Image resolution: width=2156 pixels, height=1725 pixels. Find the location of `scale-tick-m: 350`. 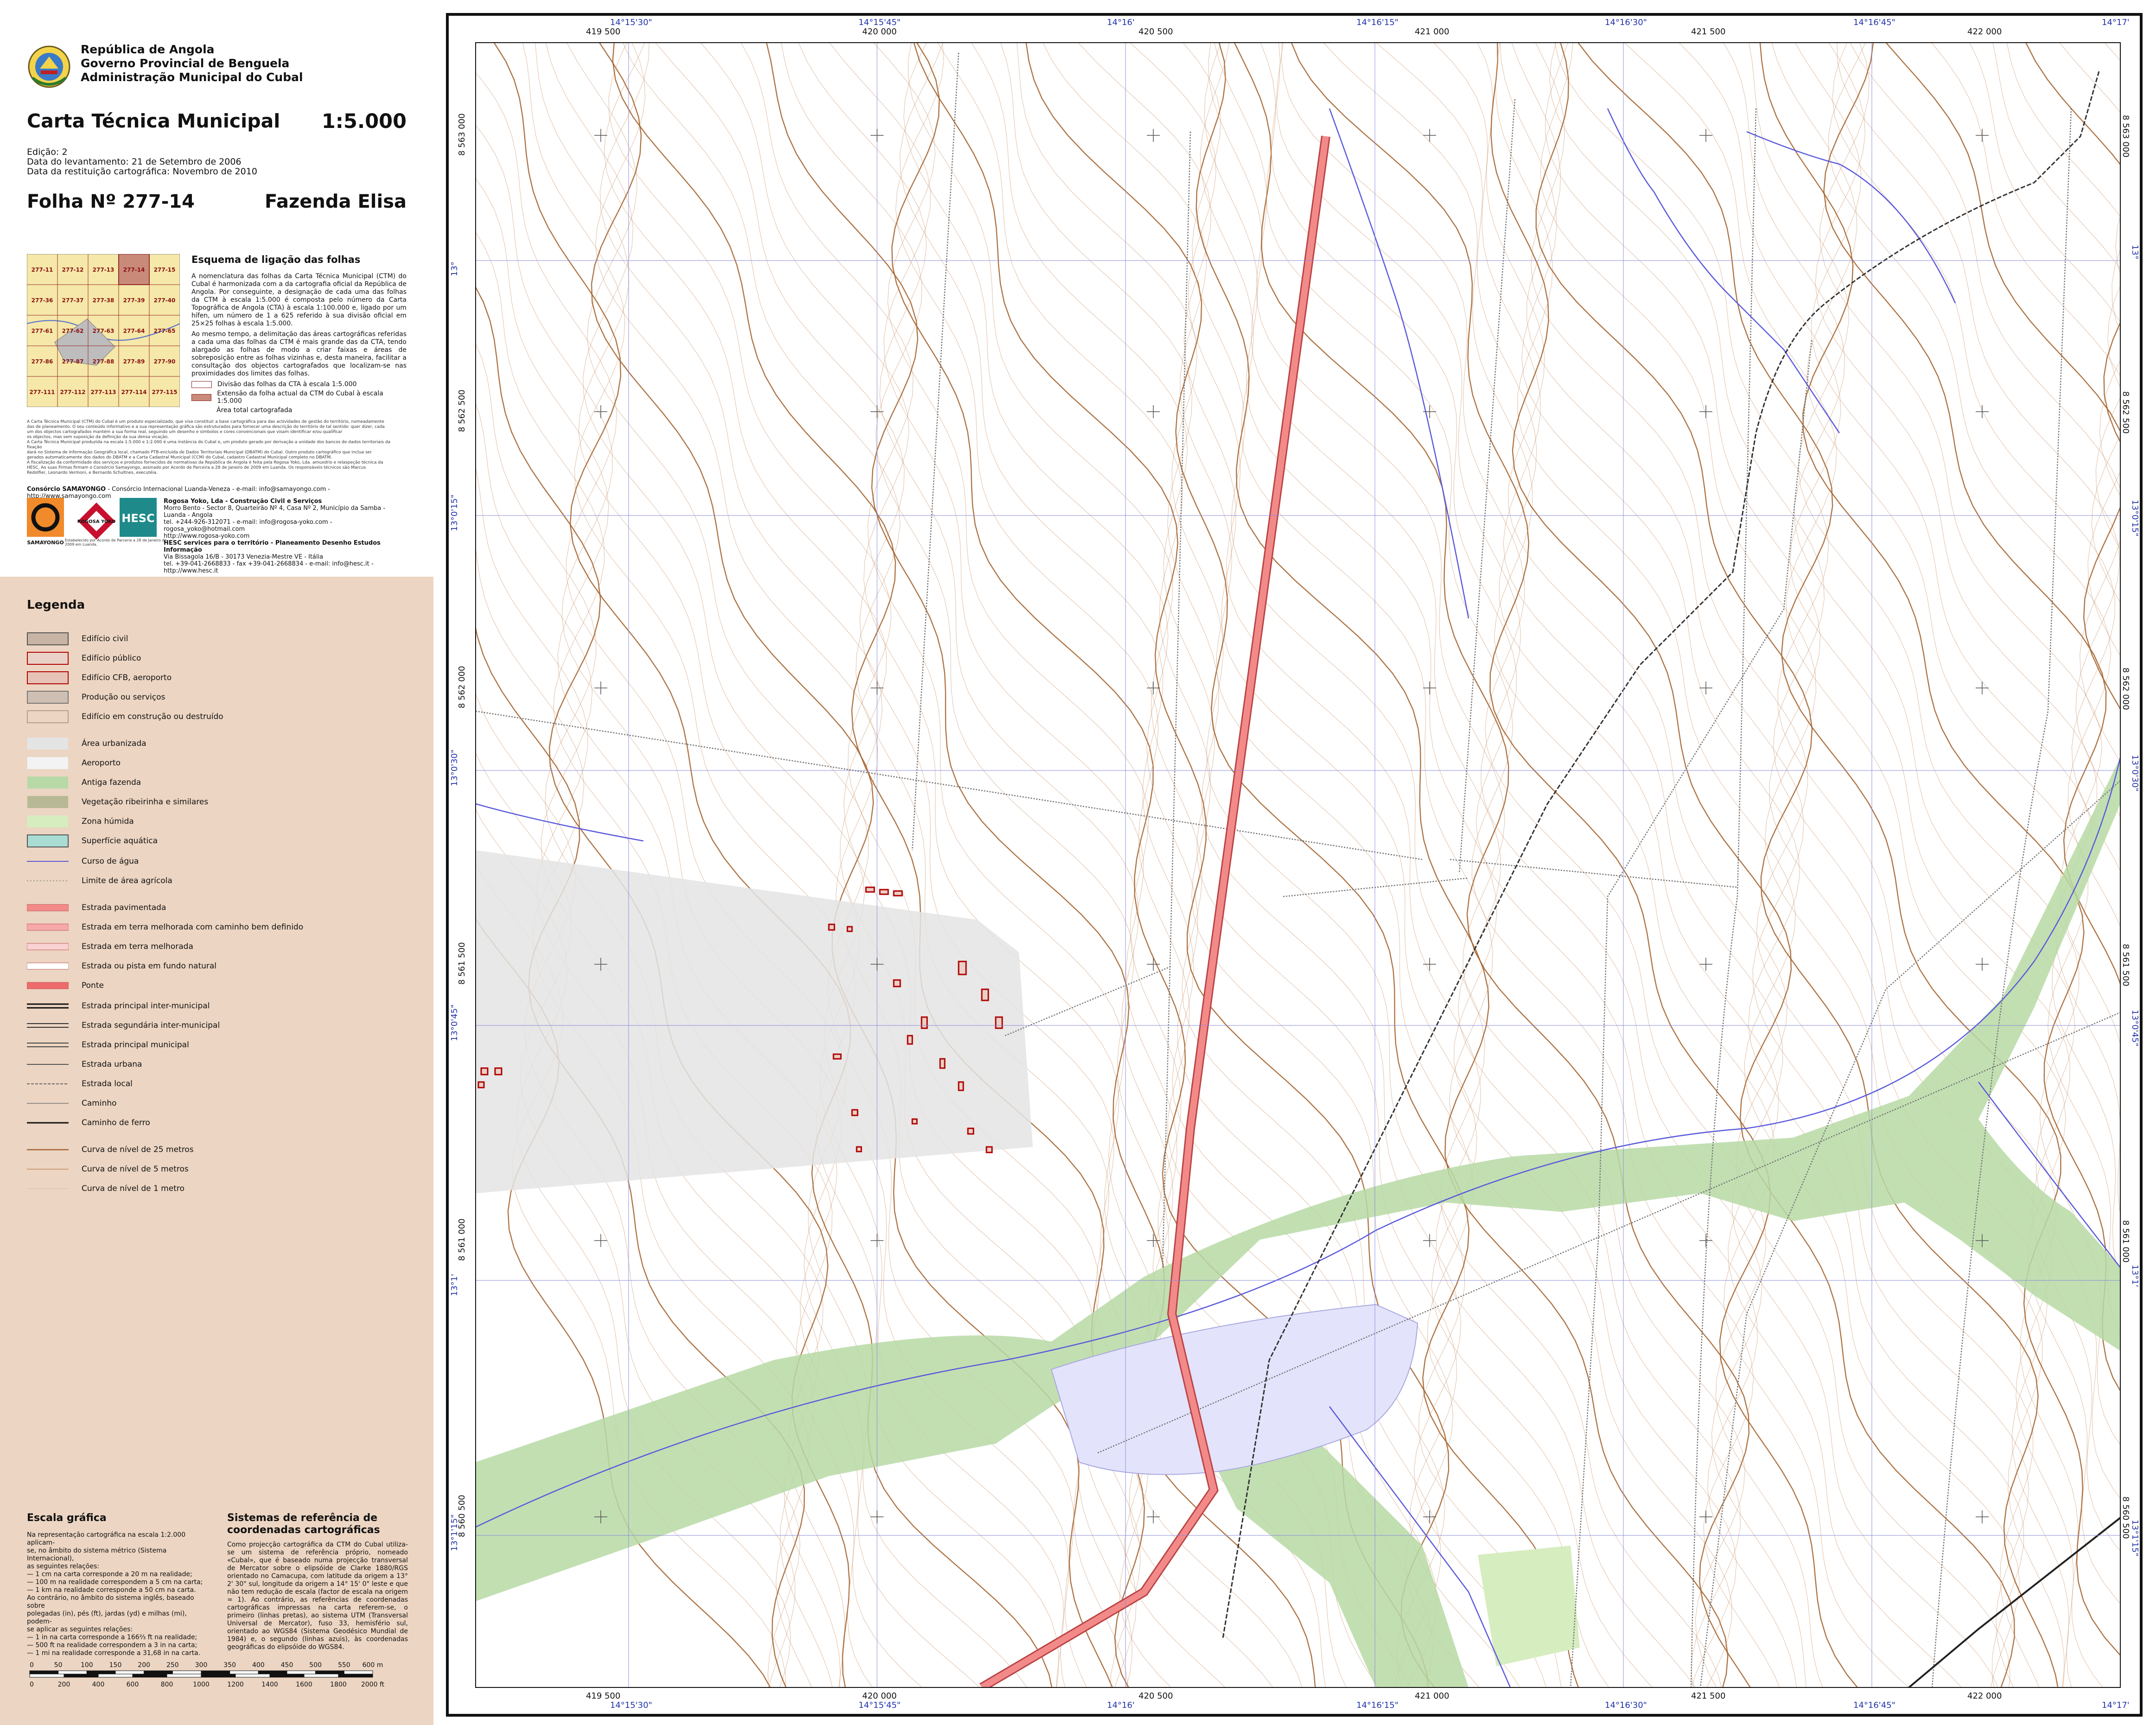

scale-tick-m: 350 is located at coordinates (229, 1665).